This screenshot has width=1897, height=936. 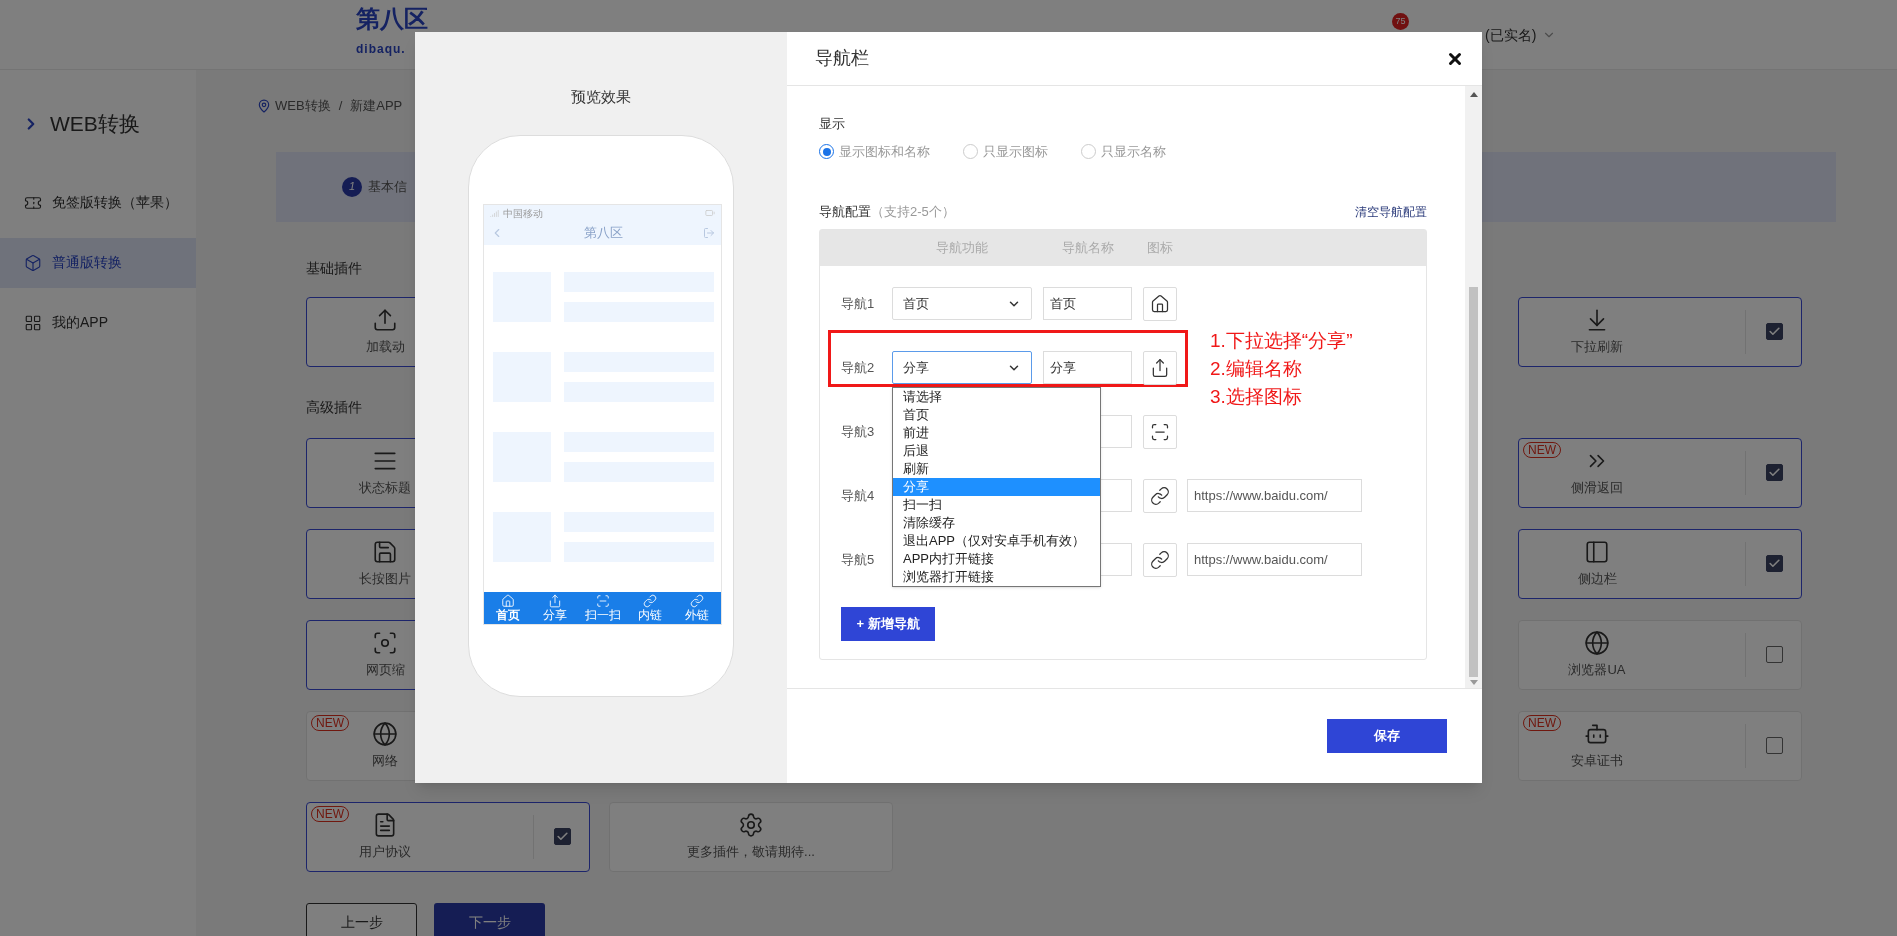 What do you see at coordinates (996, 487) in the screenshot?
I see `dropdown-option: 分享` at bounding box center [996, 487].